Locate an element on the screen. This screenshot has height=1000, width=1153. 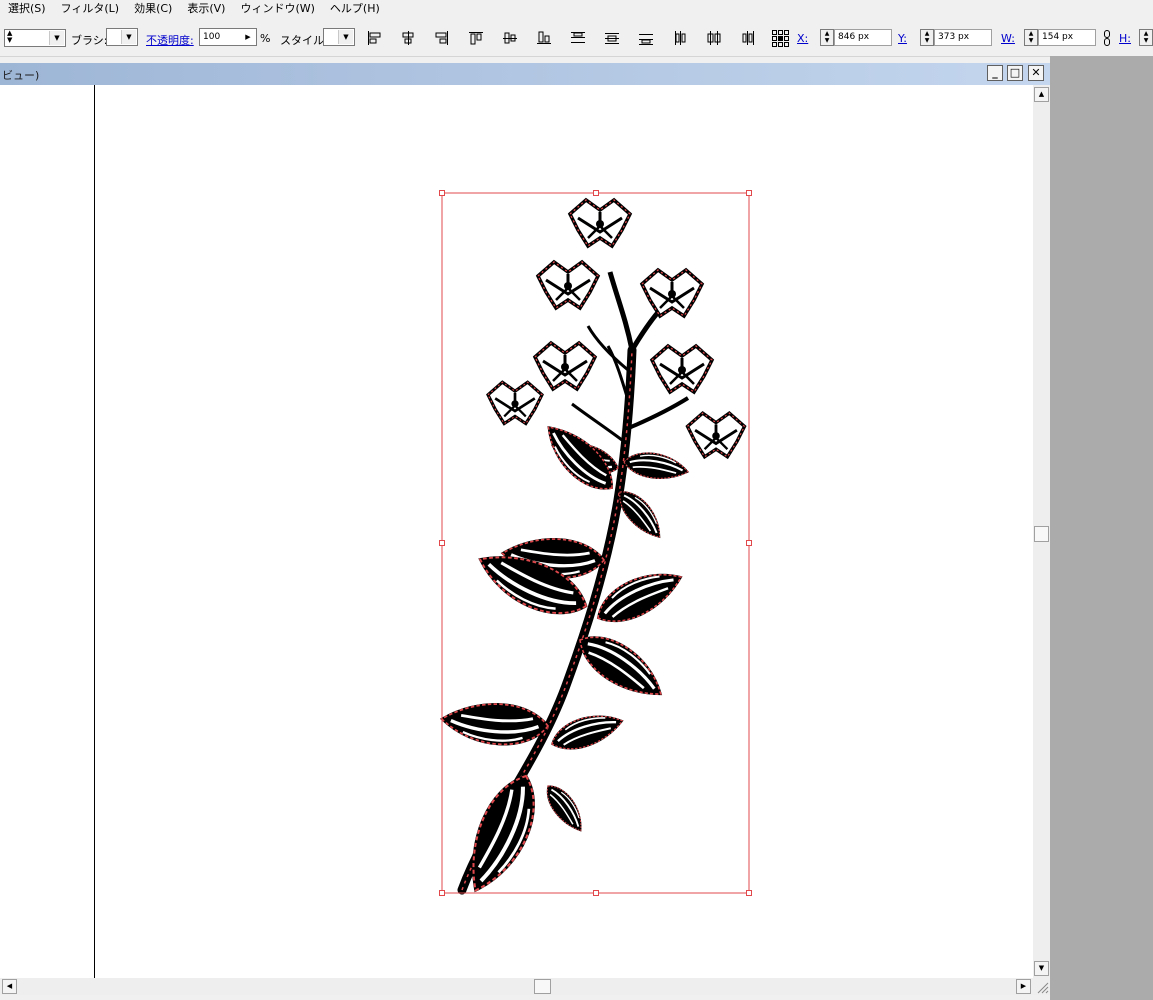
brush-combo: ▼ is located at coordinates (122, 37).